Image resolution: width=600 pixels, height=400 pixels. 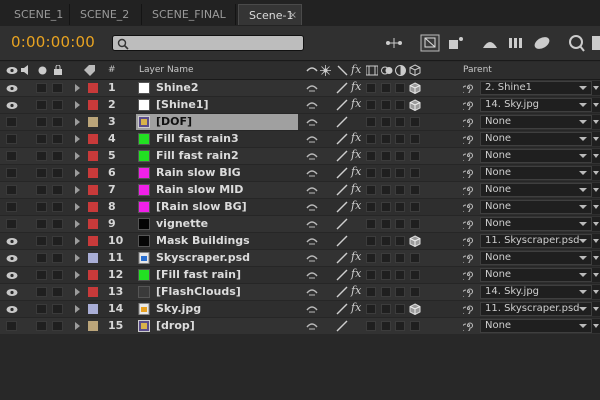 What do you see at coordinates (11, 122) in the screenshot?
I see `video-switch` at bounding box center [11, 122].